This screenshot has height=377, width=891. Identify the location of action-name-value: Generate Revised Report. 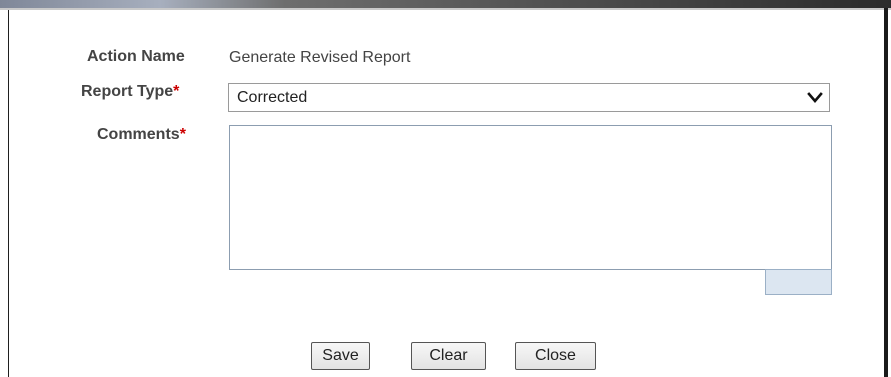
(320, 57).